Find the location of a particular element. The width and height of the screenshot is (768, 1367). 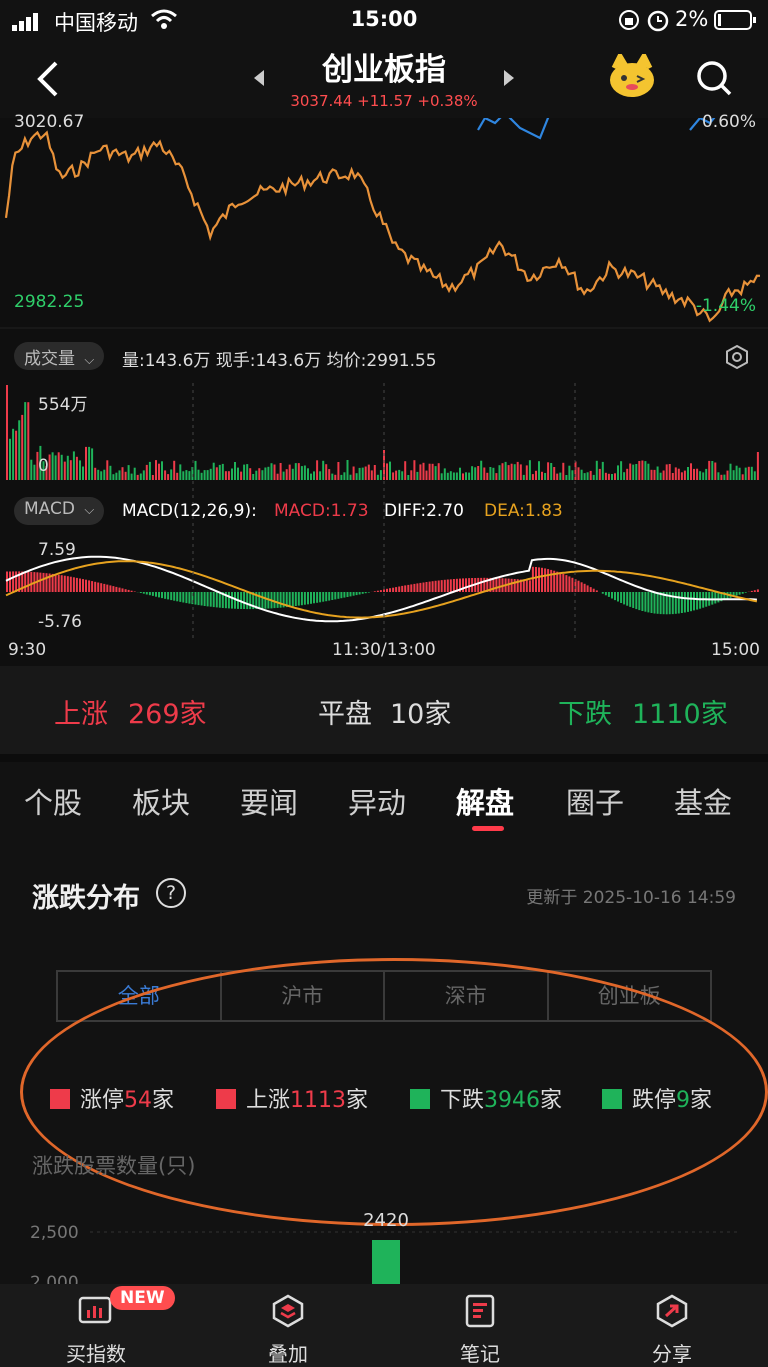

buy-index-button: NEW 买指数 is located at coordinates (96, 1325).